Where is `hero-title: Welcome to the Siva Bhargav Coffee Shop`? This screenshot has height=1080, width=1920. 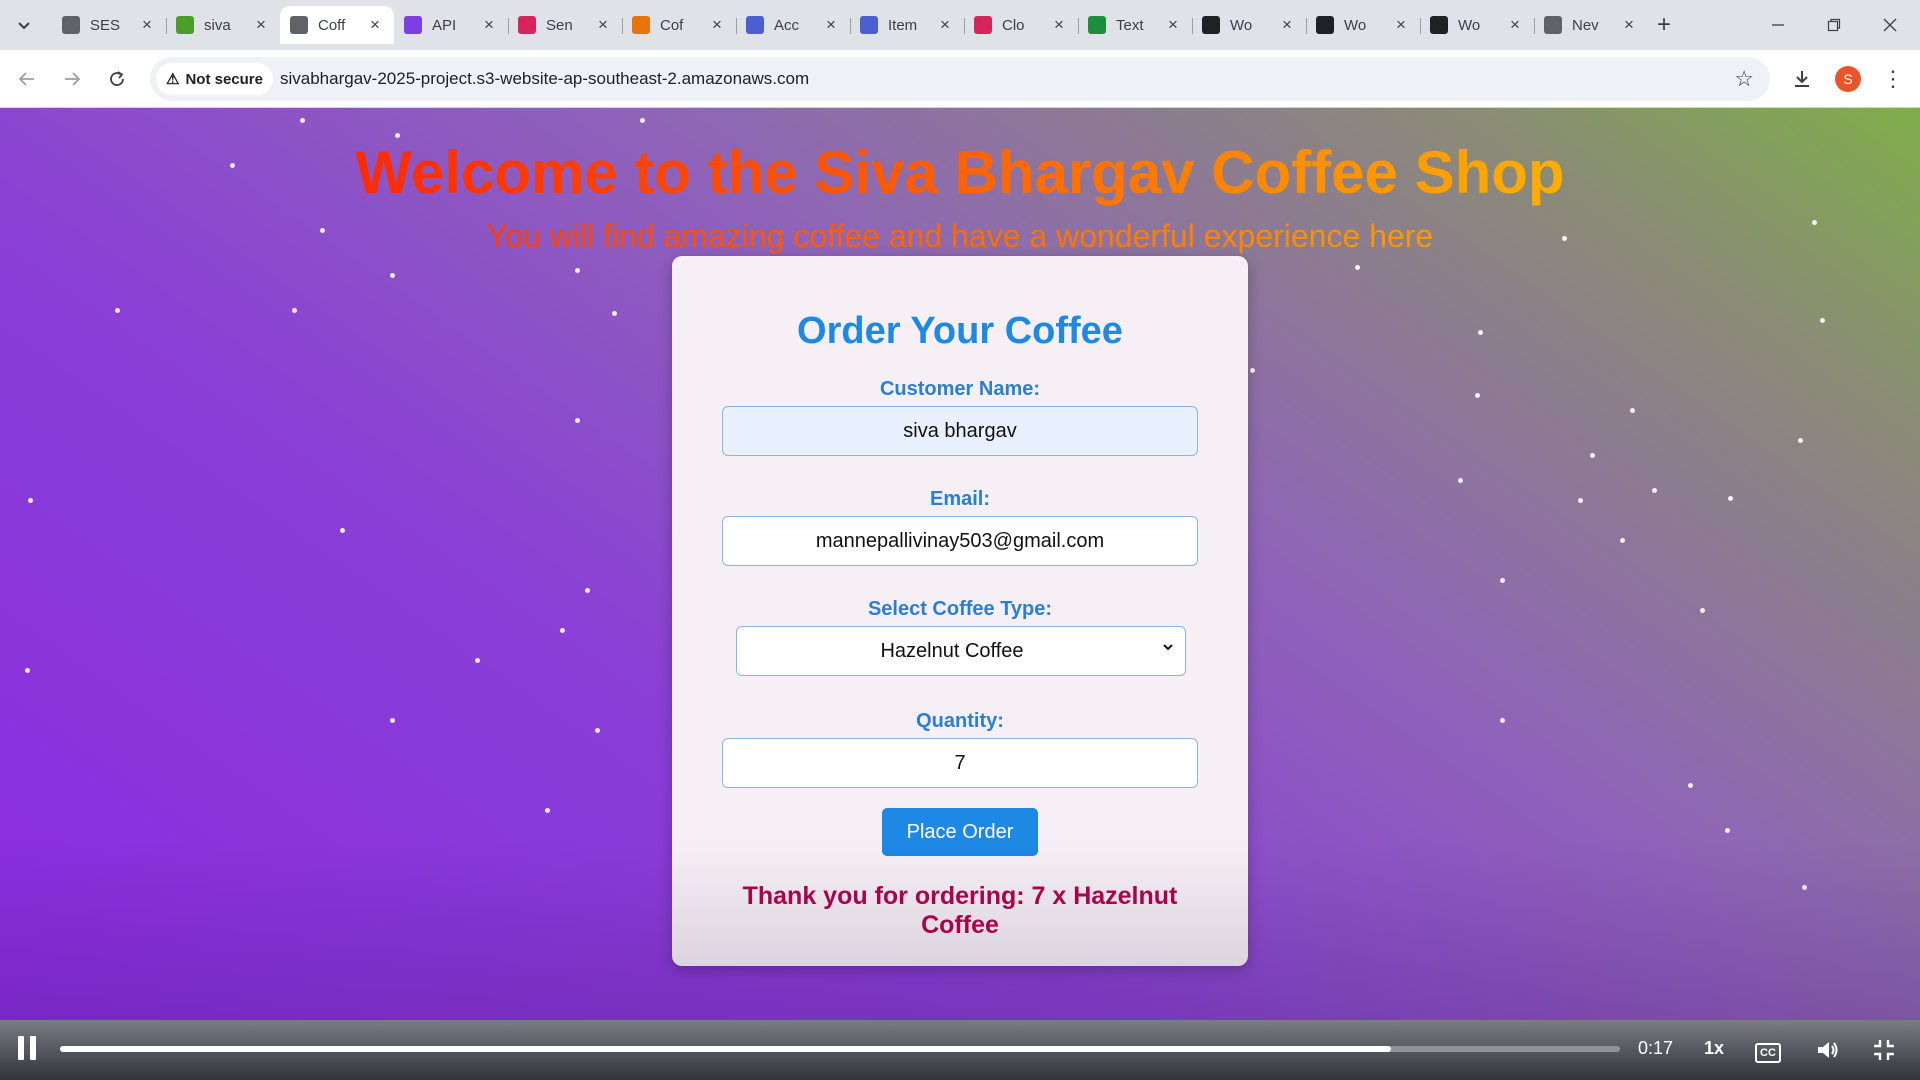 hero-title: Welcome to the Siva Bhargav Coffee Shop is located at coordinates (960, 172).